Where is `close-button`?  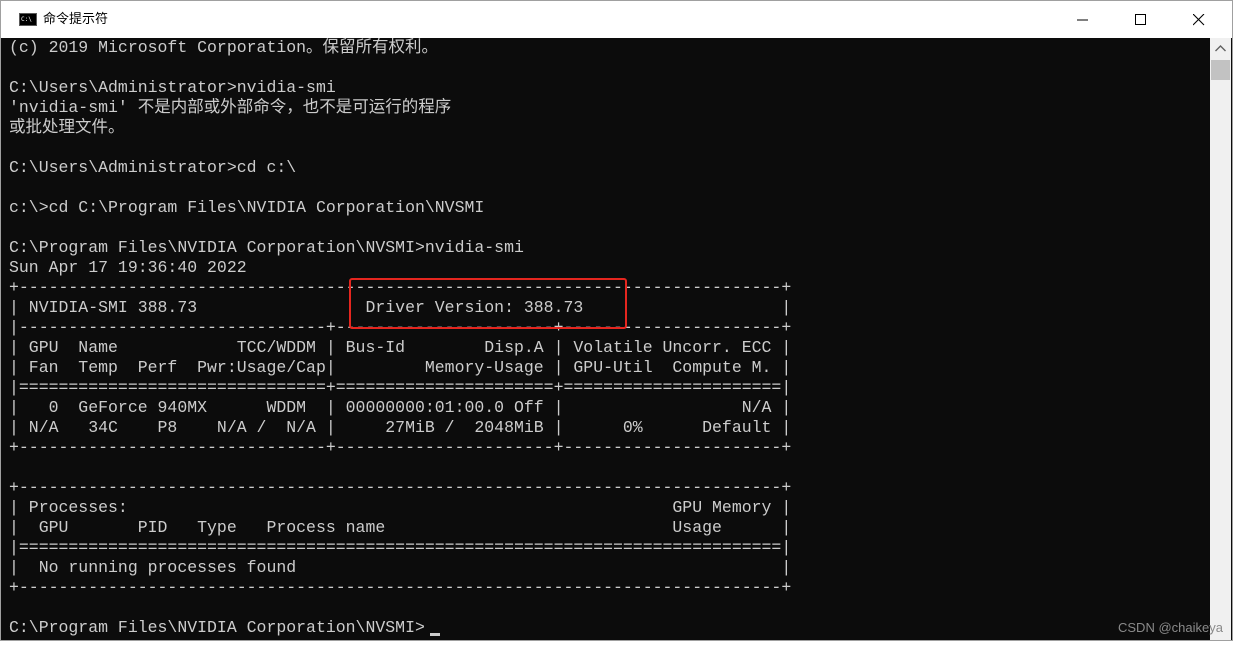
close-button is located at coordinates (1199, 19).